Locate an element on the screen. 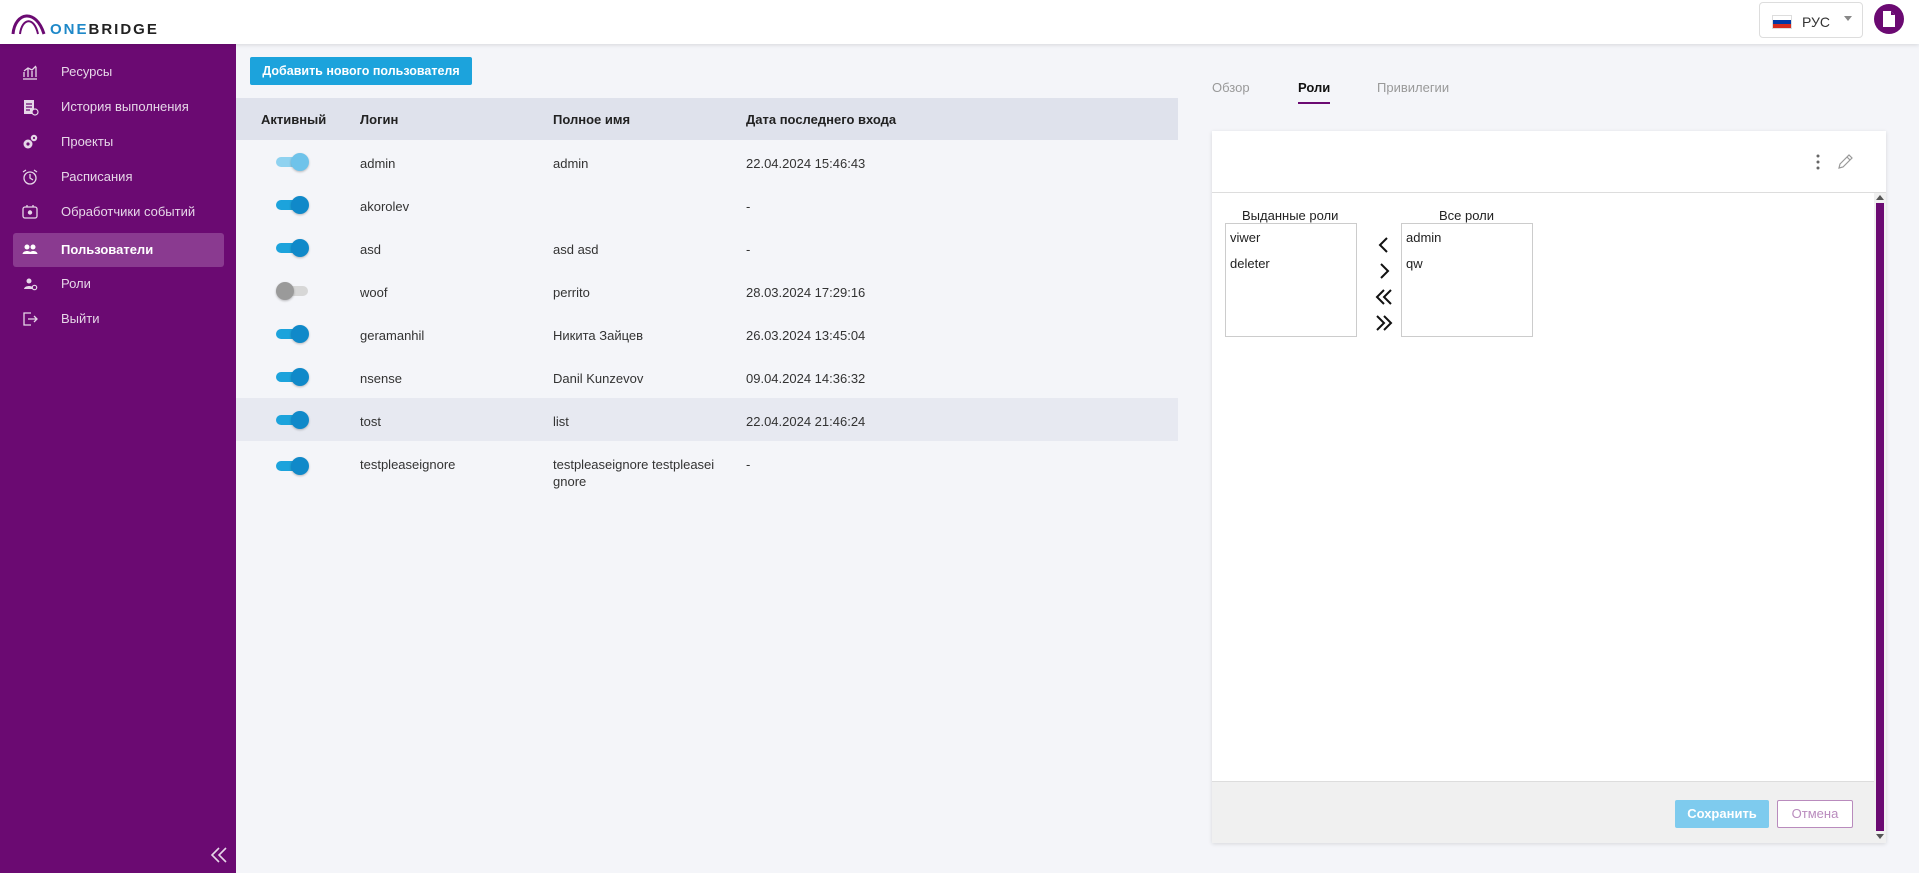  table-row: akorolev - is located at coordinates (707, 204).